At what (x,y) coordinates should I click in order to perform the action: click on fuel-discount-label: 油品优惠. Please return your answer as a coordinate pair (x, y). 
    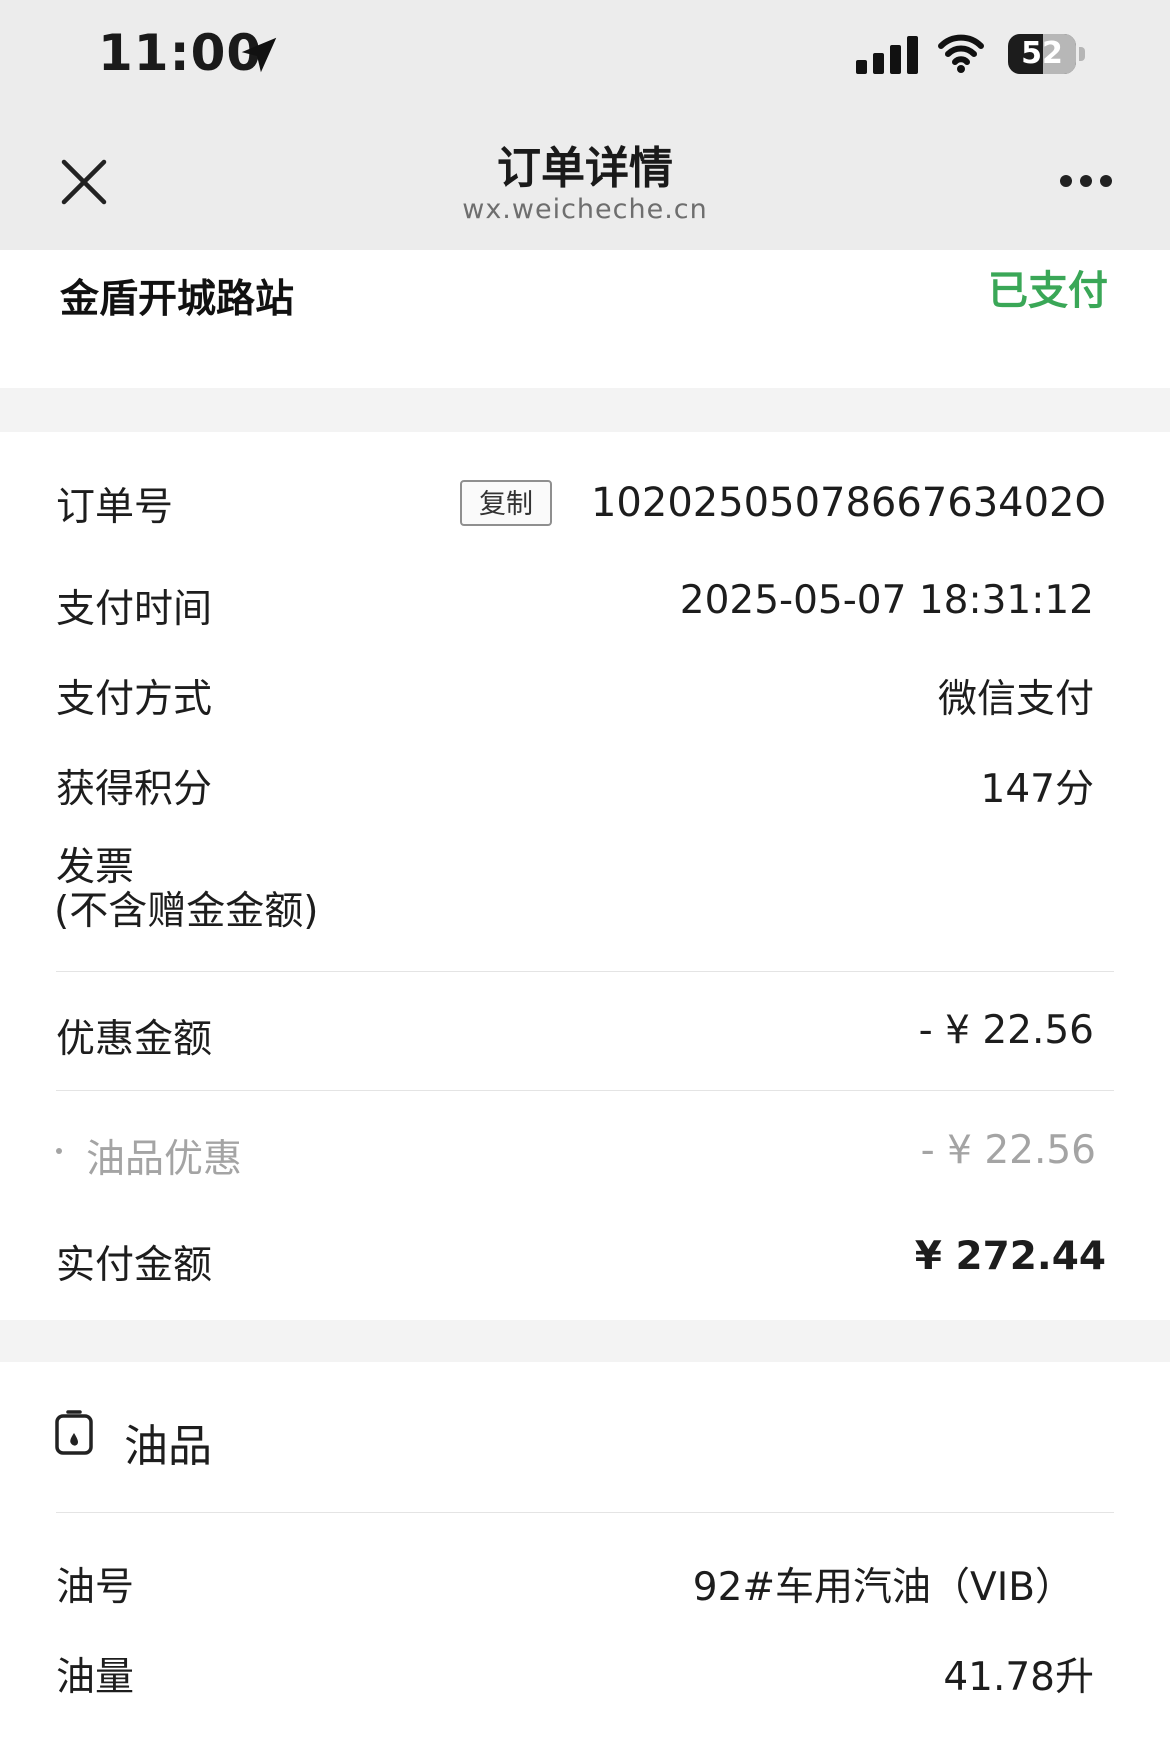
    Looking at the image, I should click on (164, 1159).